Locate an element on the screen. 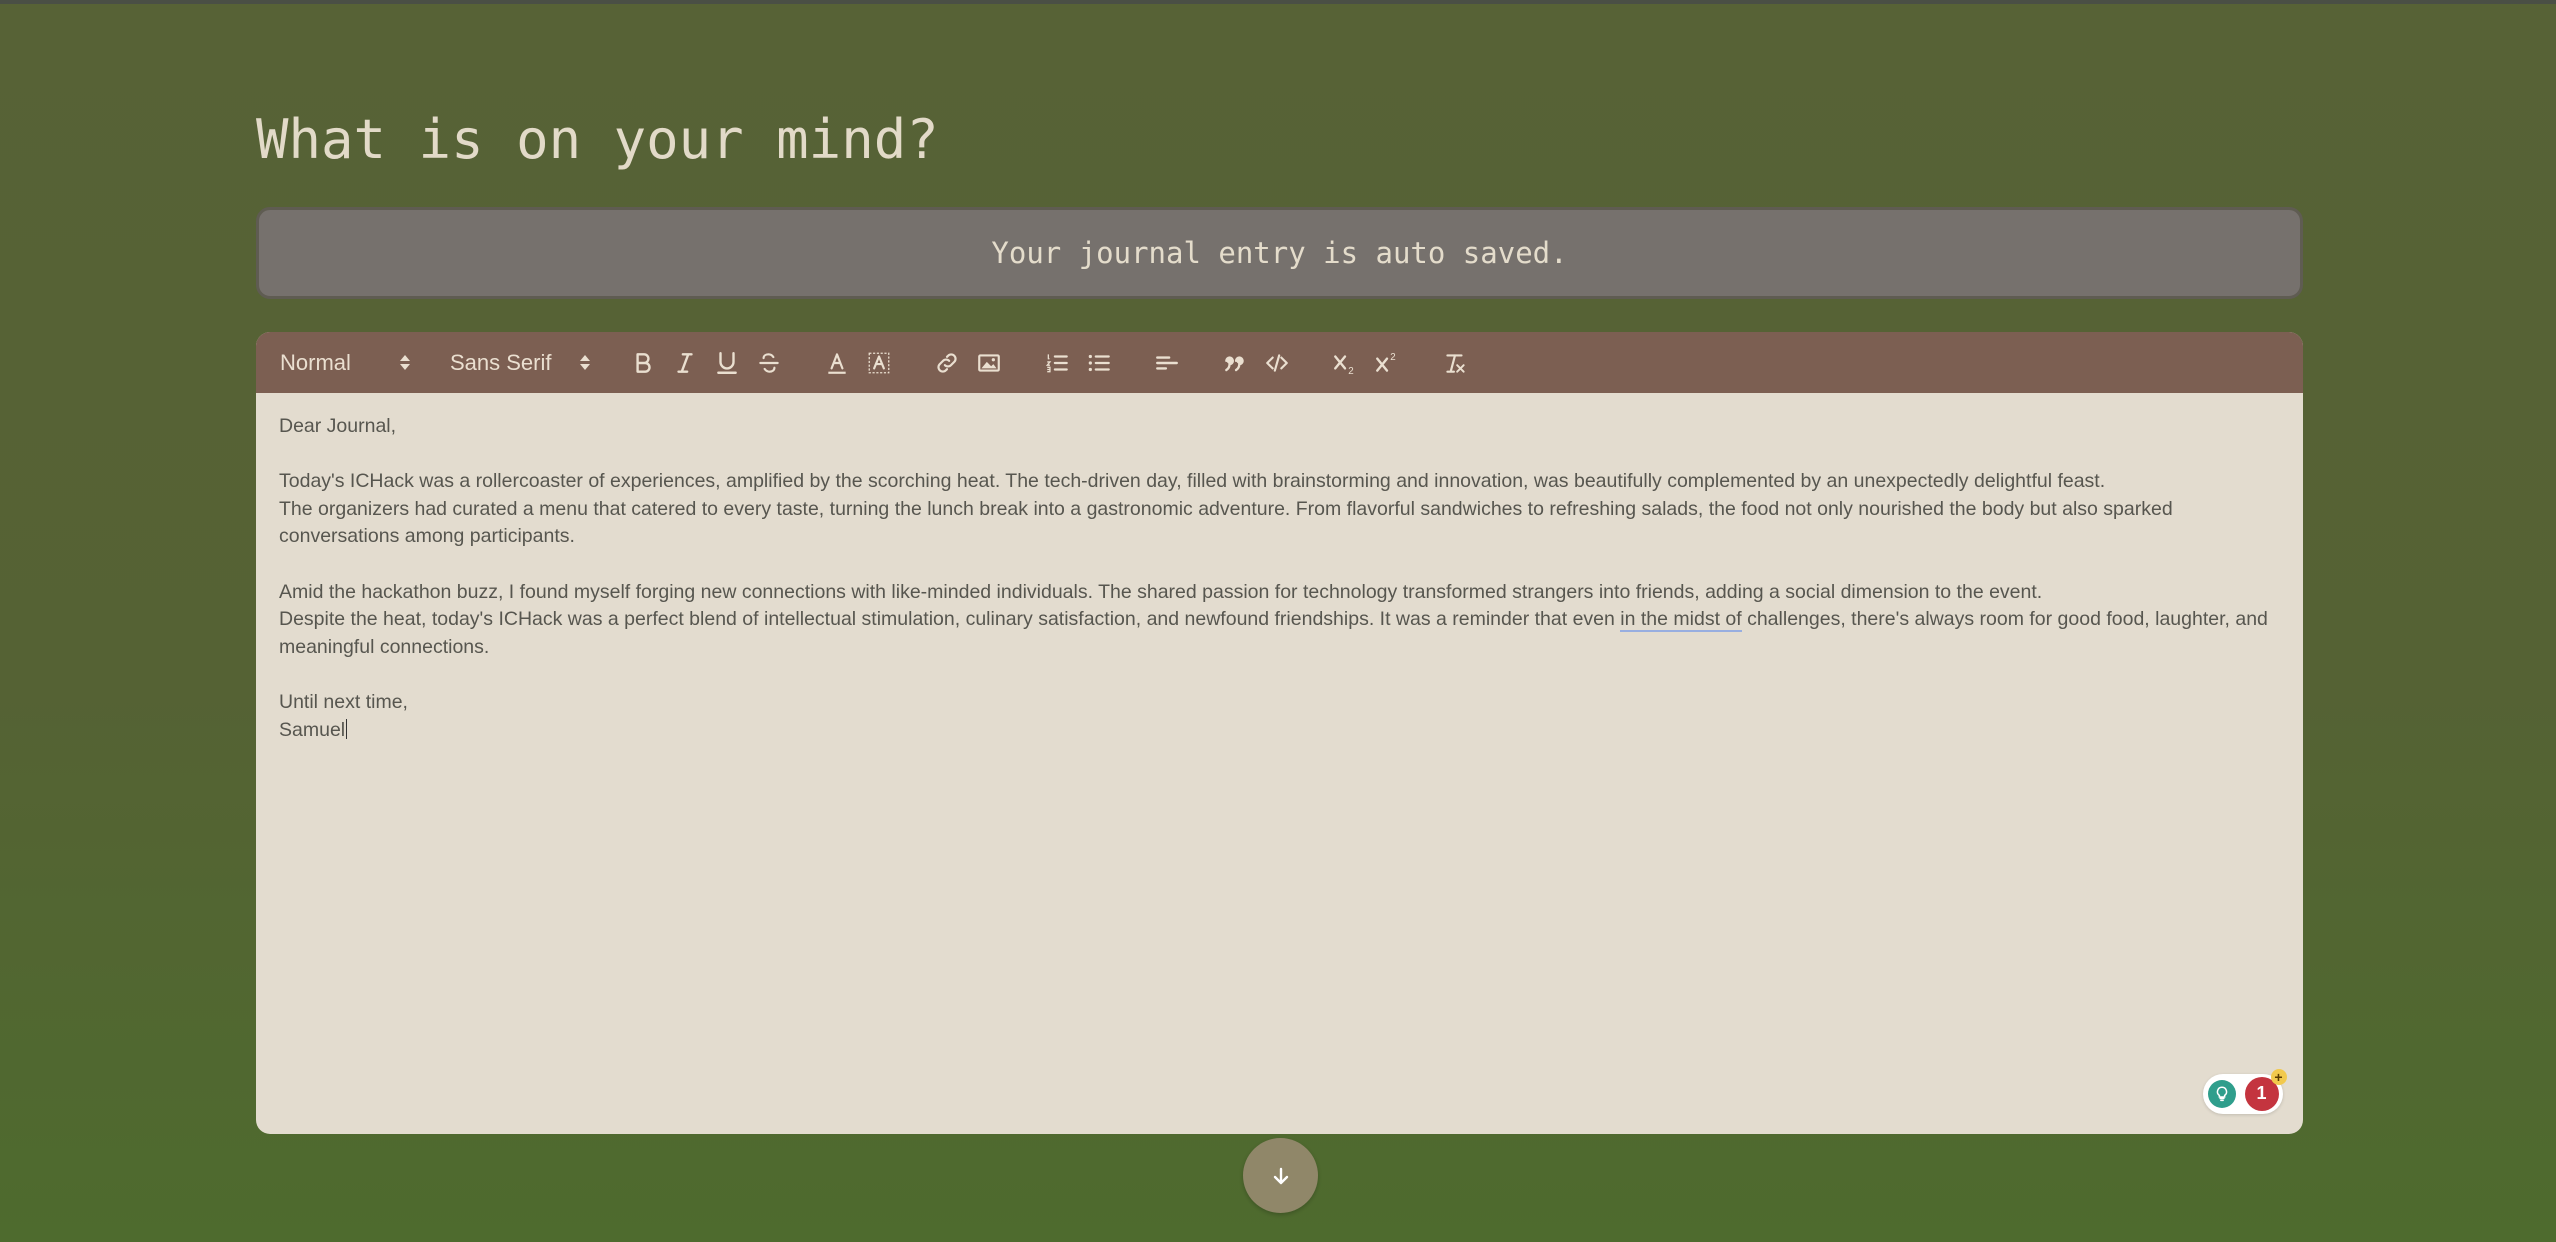 The image size is (2556, 1242). superscript-button: 2 is located at coordinates (1387, 363).